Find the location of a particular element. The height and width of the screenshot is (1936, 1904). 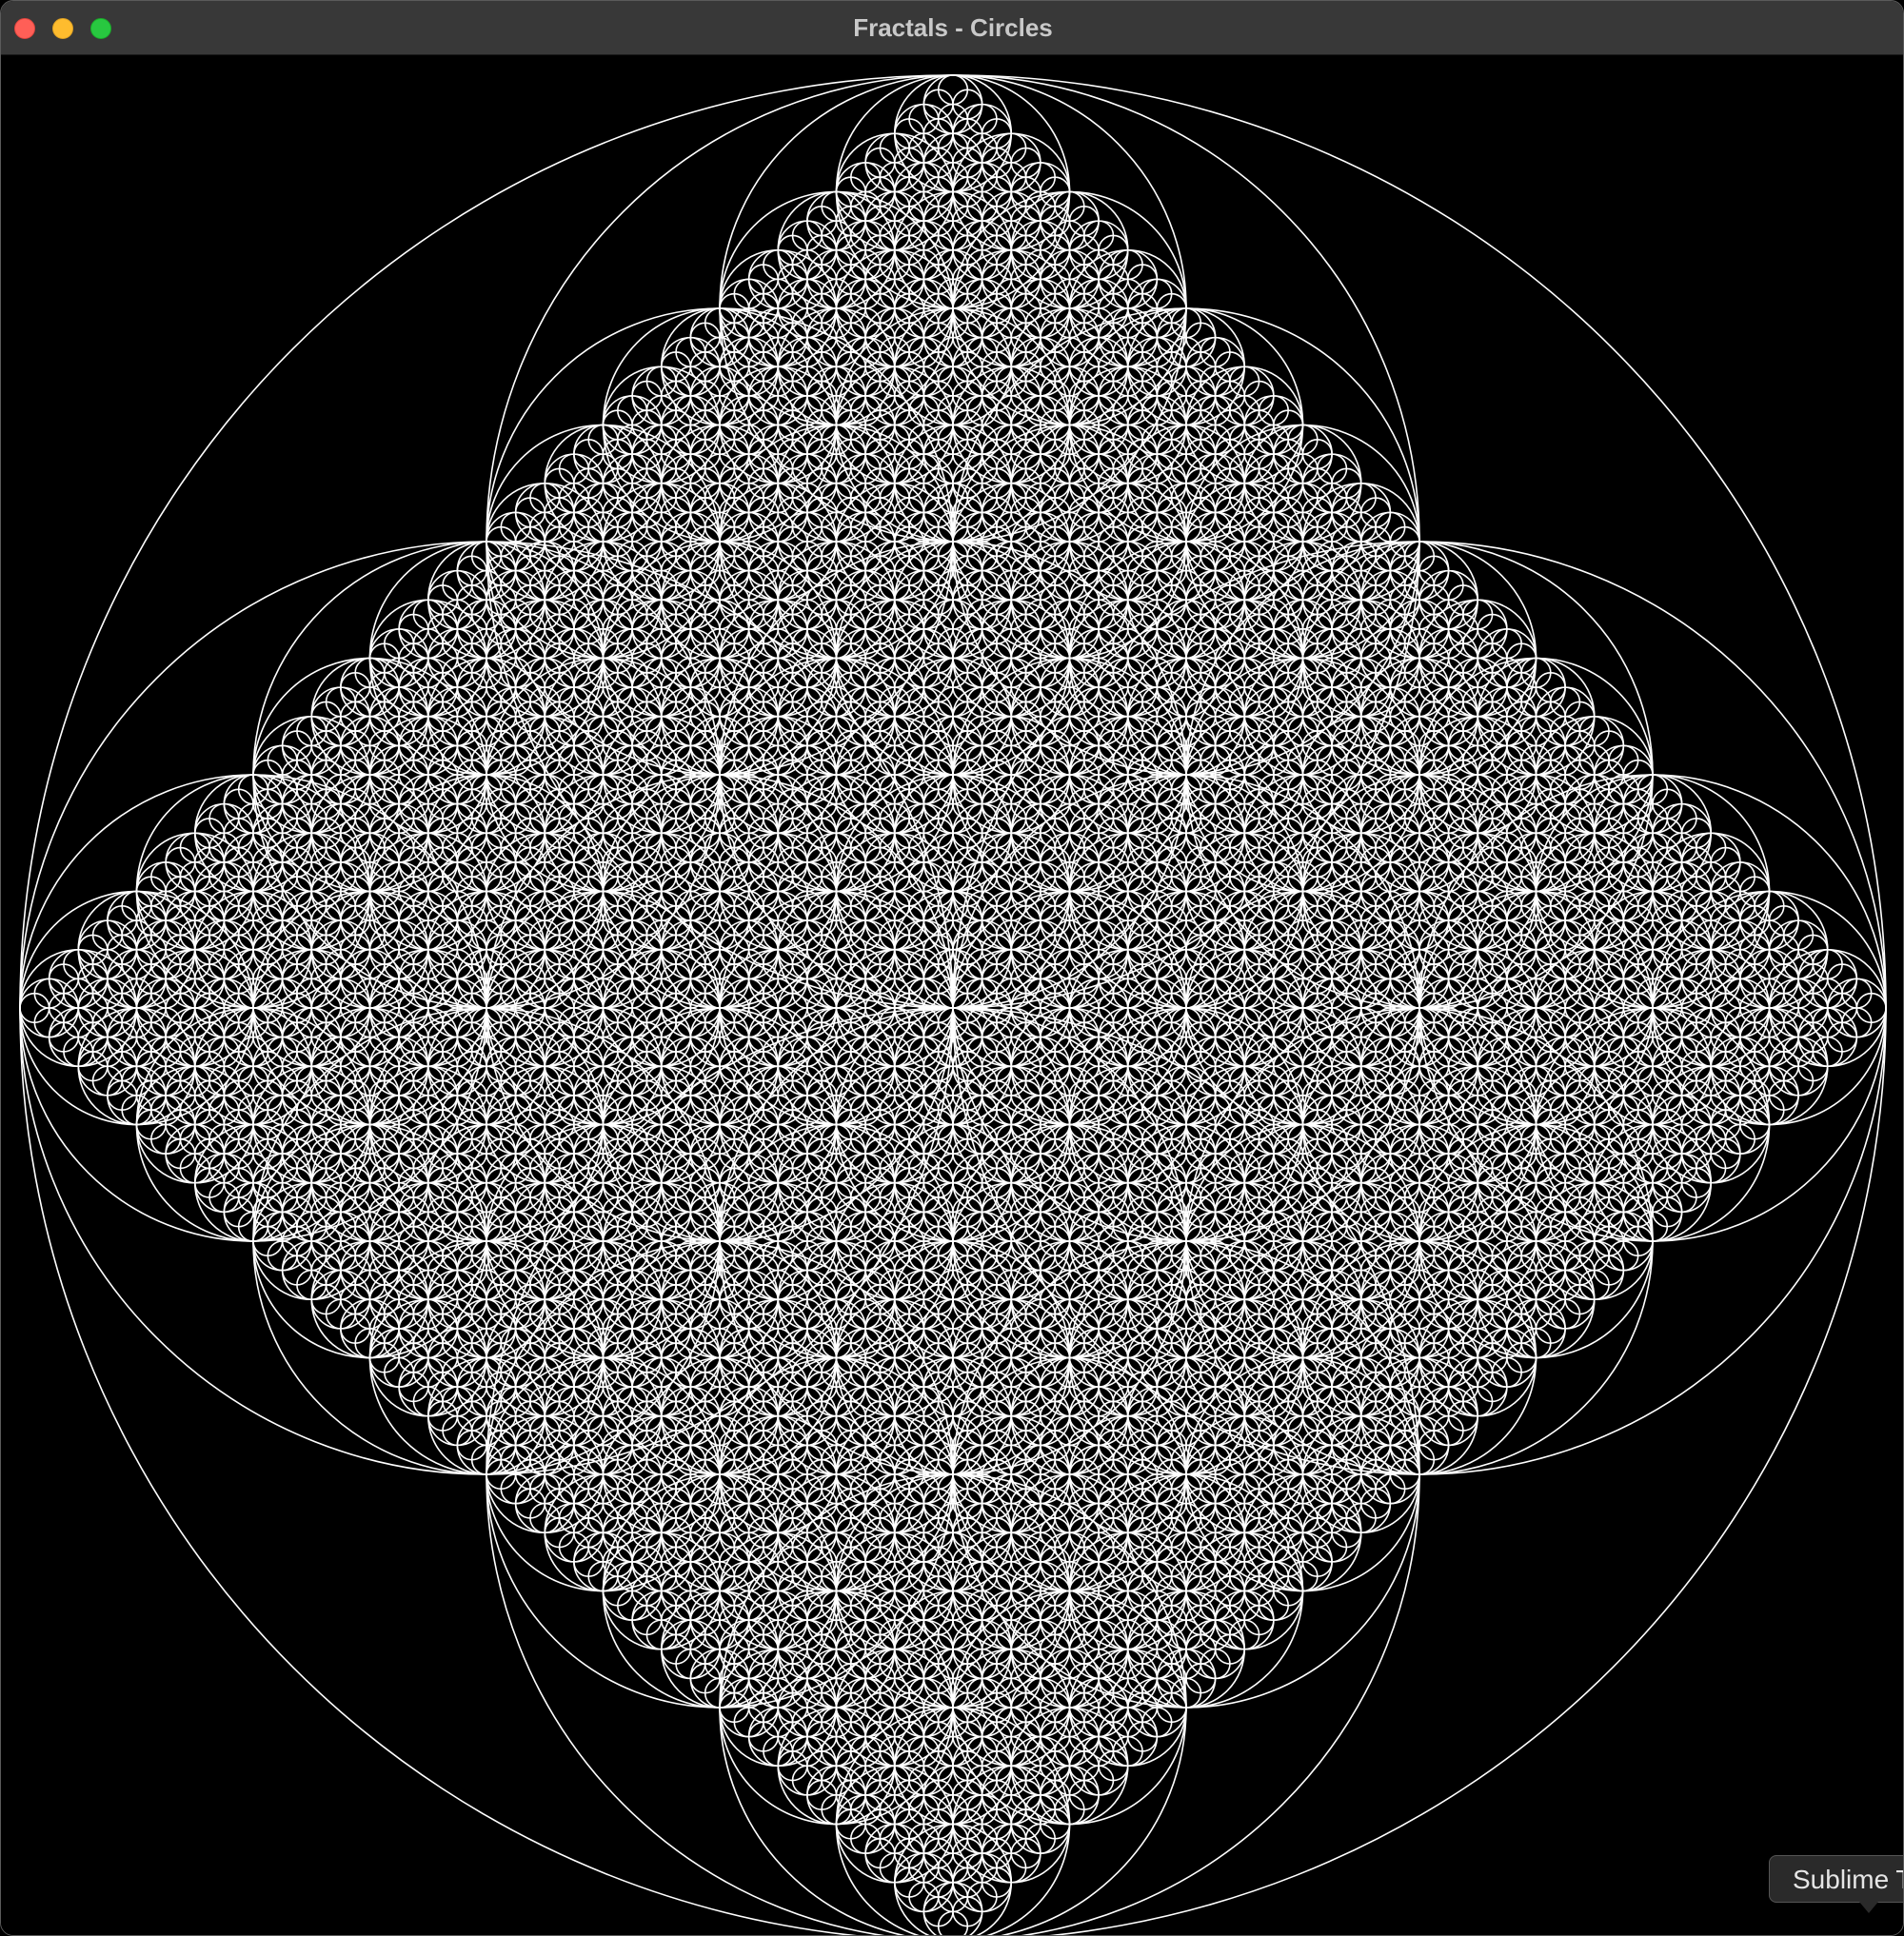

window-title: Fractals - Circles is located at coordinates (953, 28).